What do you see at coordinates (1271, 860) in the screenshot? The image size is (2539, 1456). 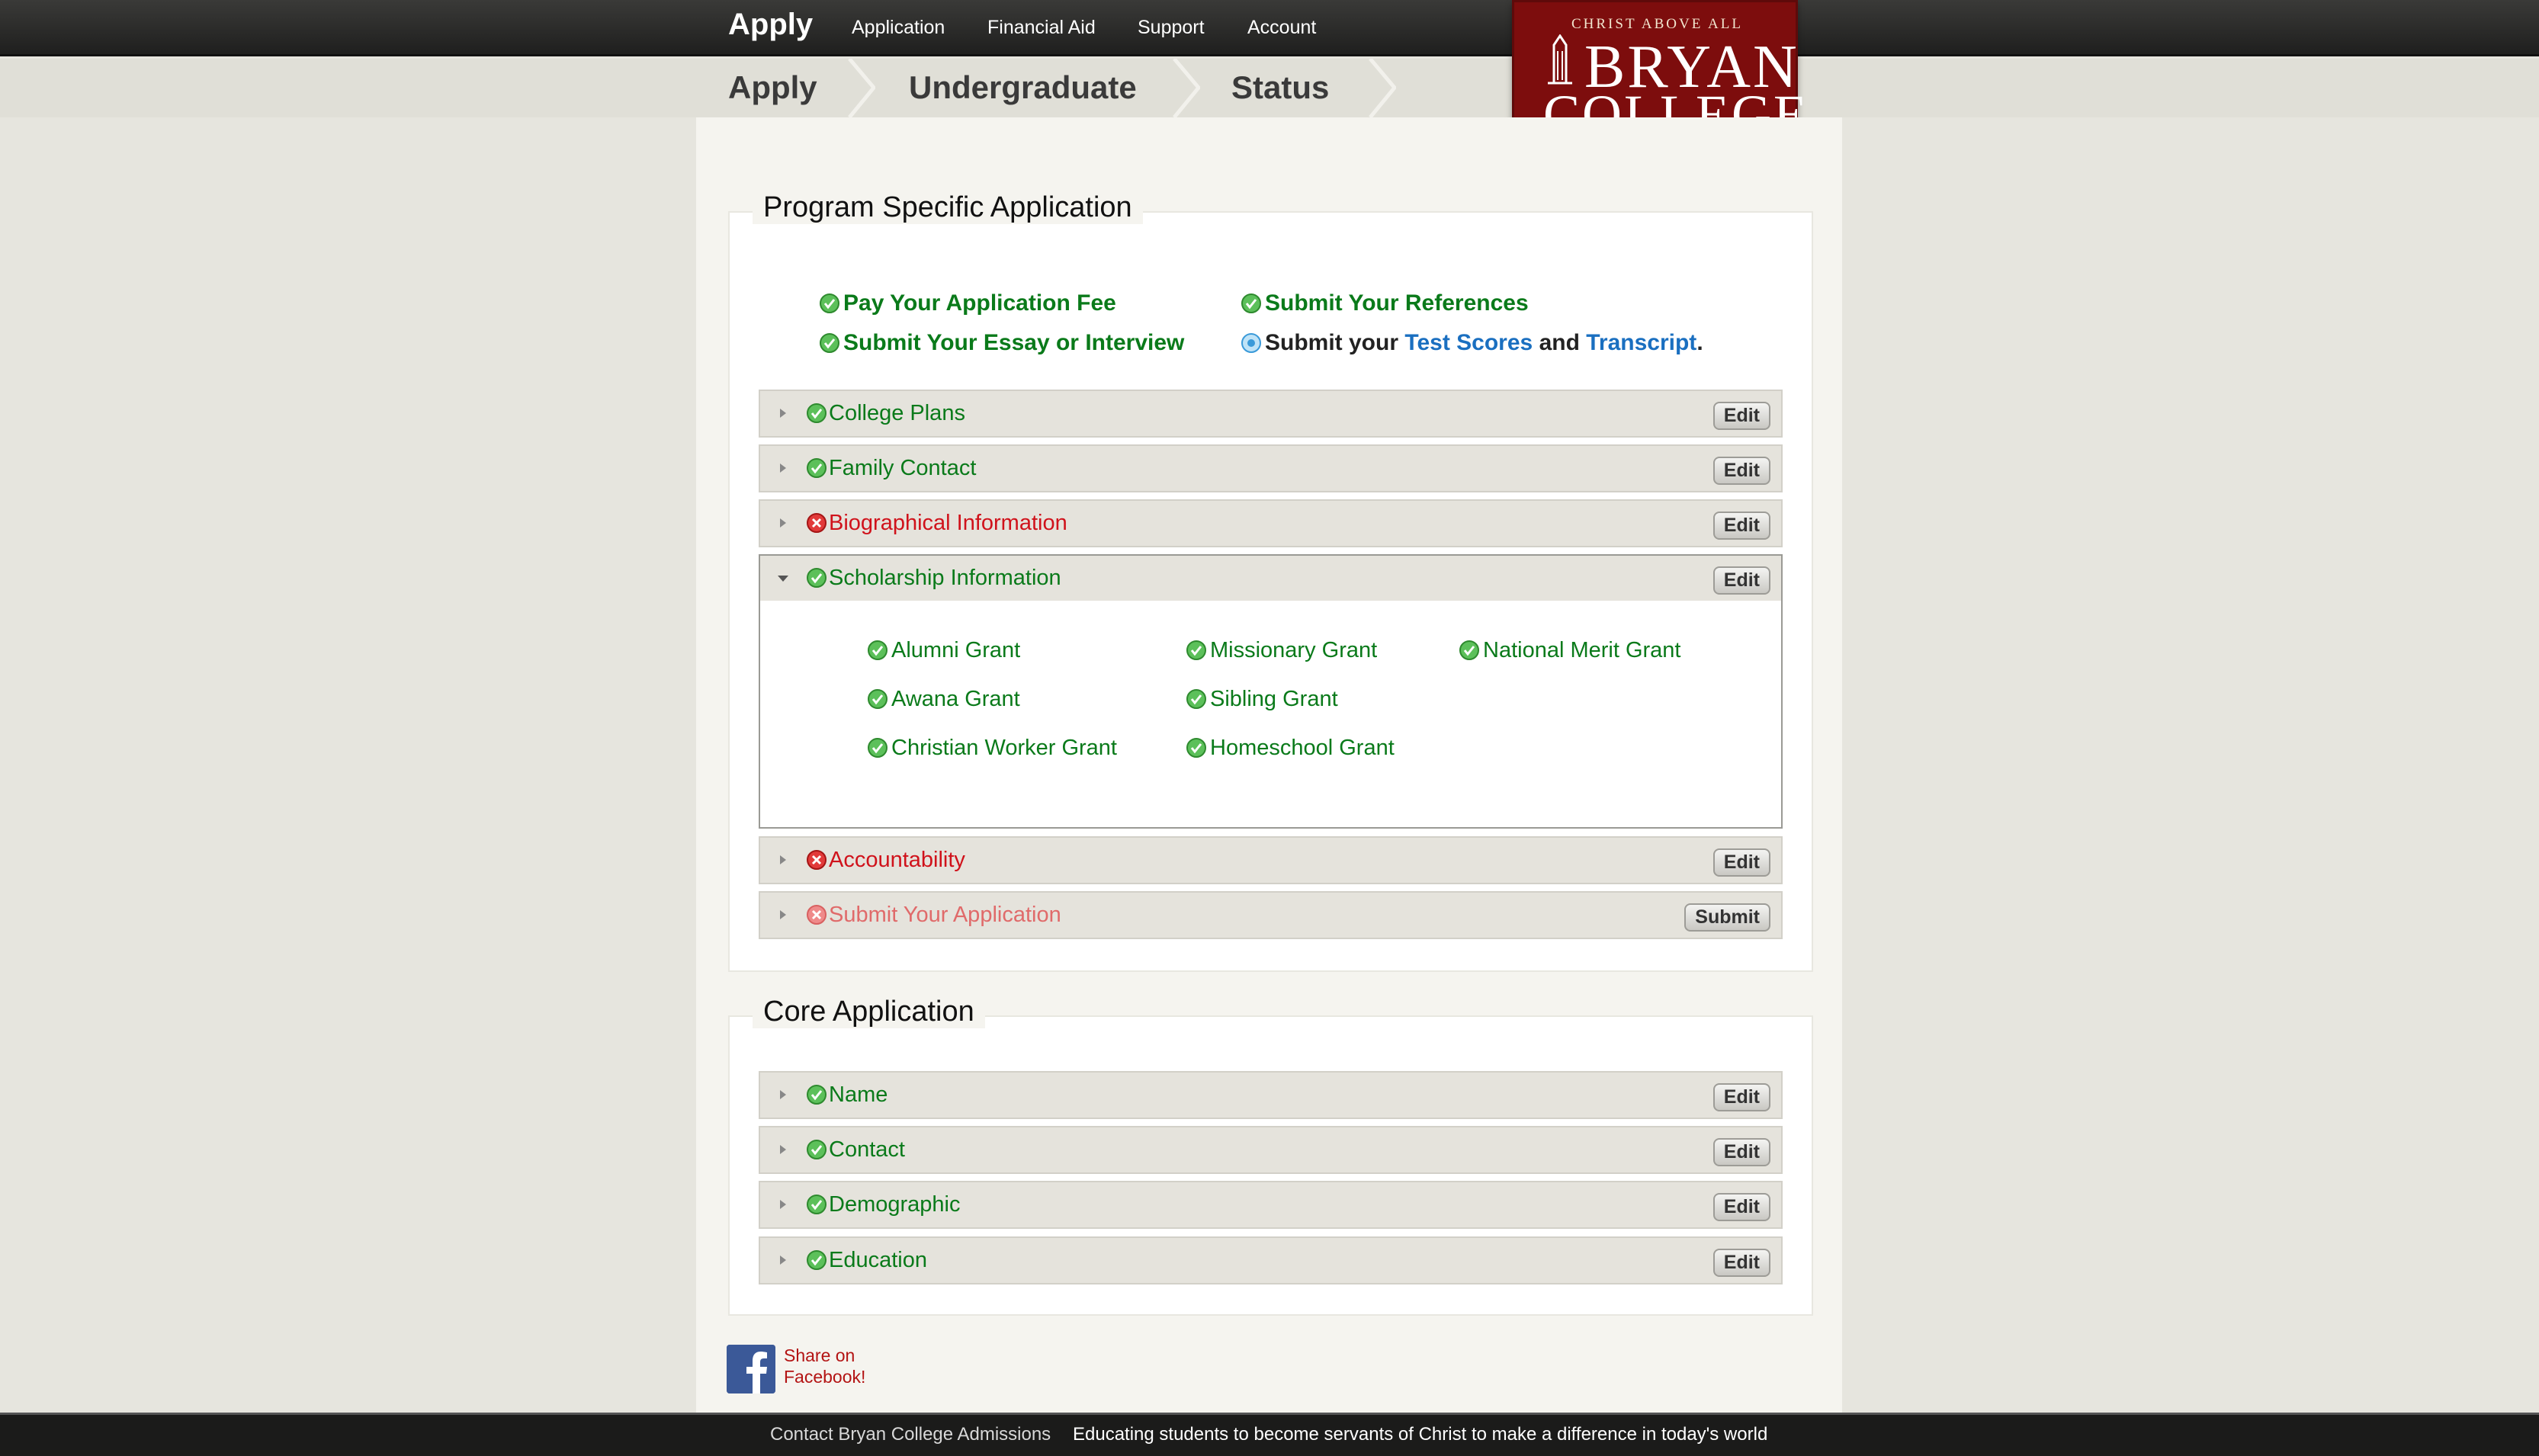 I see `section-accountability: Accountability Edit` at bounding box center [1271, 860].